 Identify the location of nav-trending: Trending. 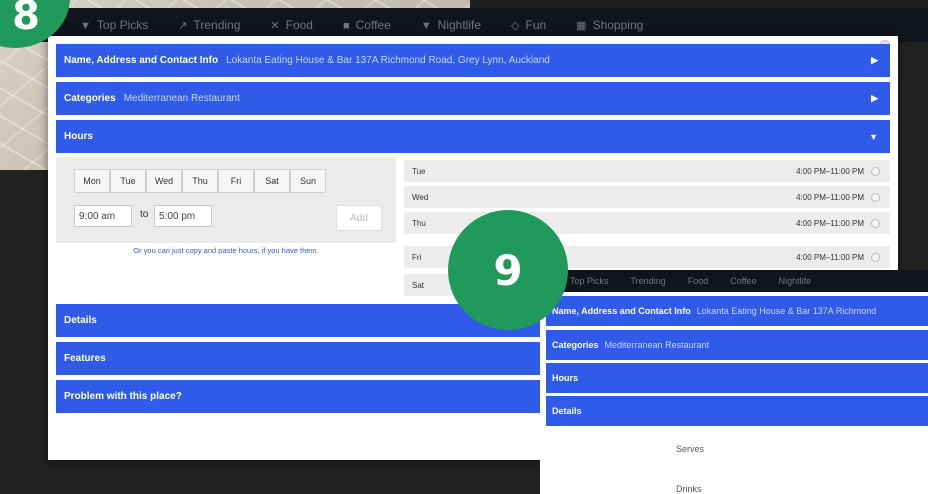
(648, 281).